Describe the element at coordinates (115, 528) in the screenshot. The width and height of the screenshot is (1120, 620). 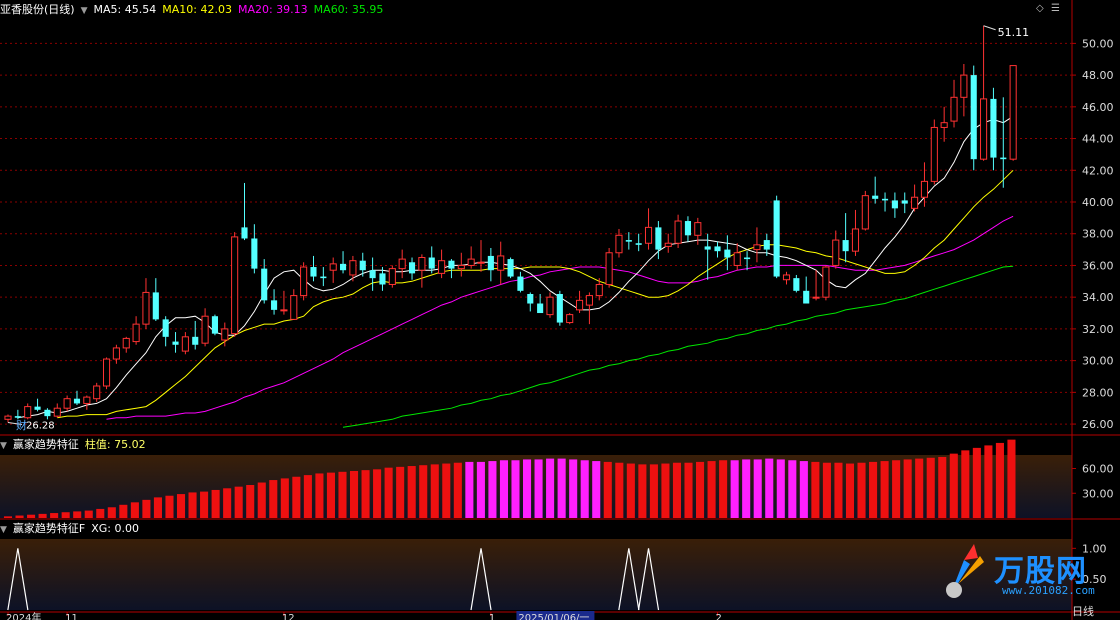
I see `indicator2-value: XG: 0.00` at that location.